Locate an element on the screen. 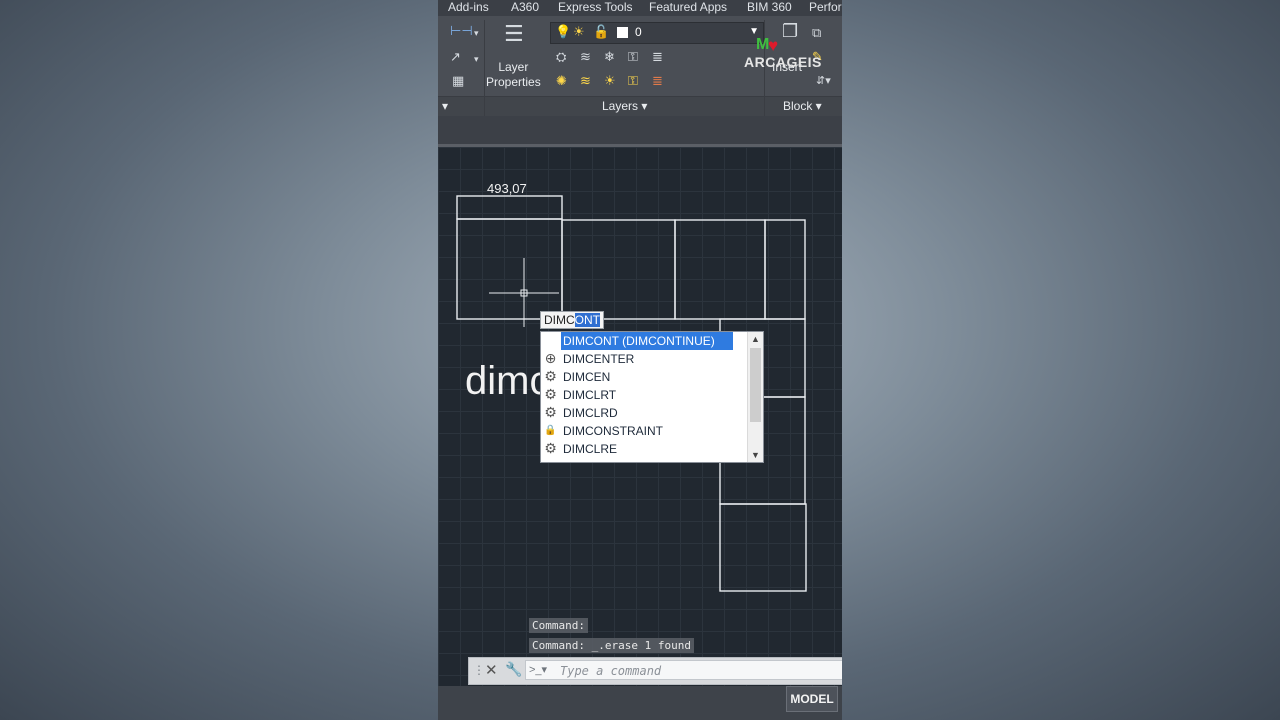  table-icon: ▦ is located at coordinates (458, 81).